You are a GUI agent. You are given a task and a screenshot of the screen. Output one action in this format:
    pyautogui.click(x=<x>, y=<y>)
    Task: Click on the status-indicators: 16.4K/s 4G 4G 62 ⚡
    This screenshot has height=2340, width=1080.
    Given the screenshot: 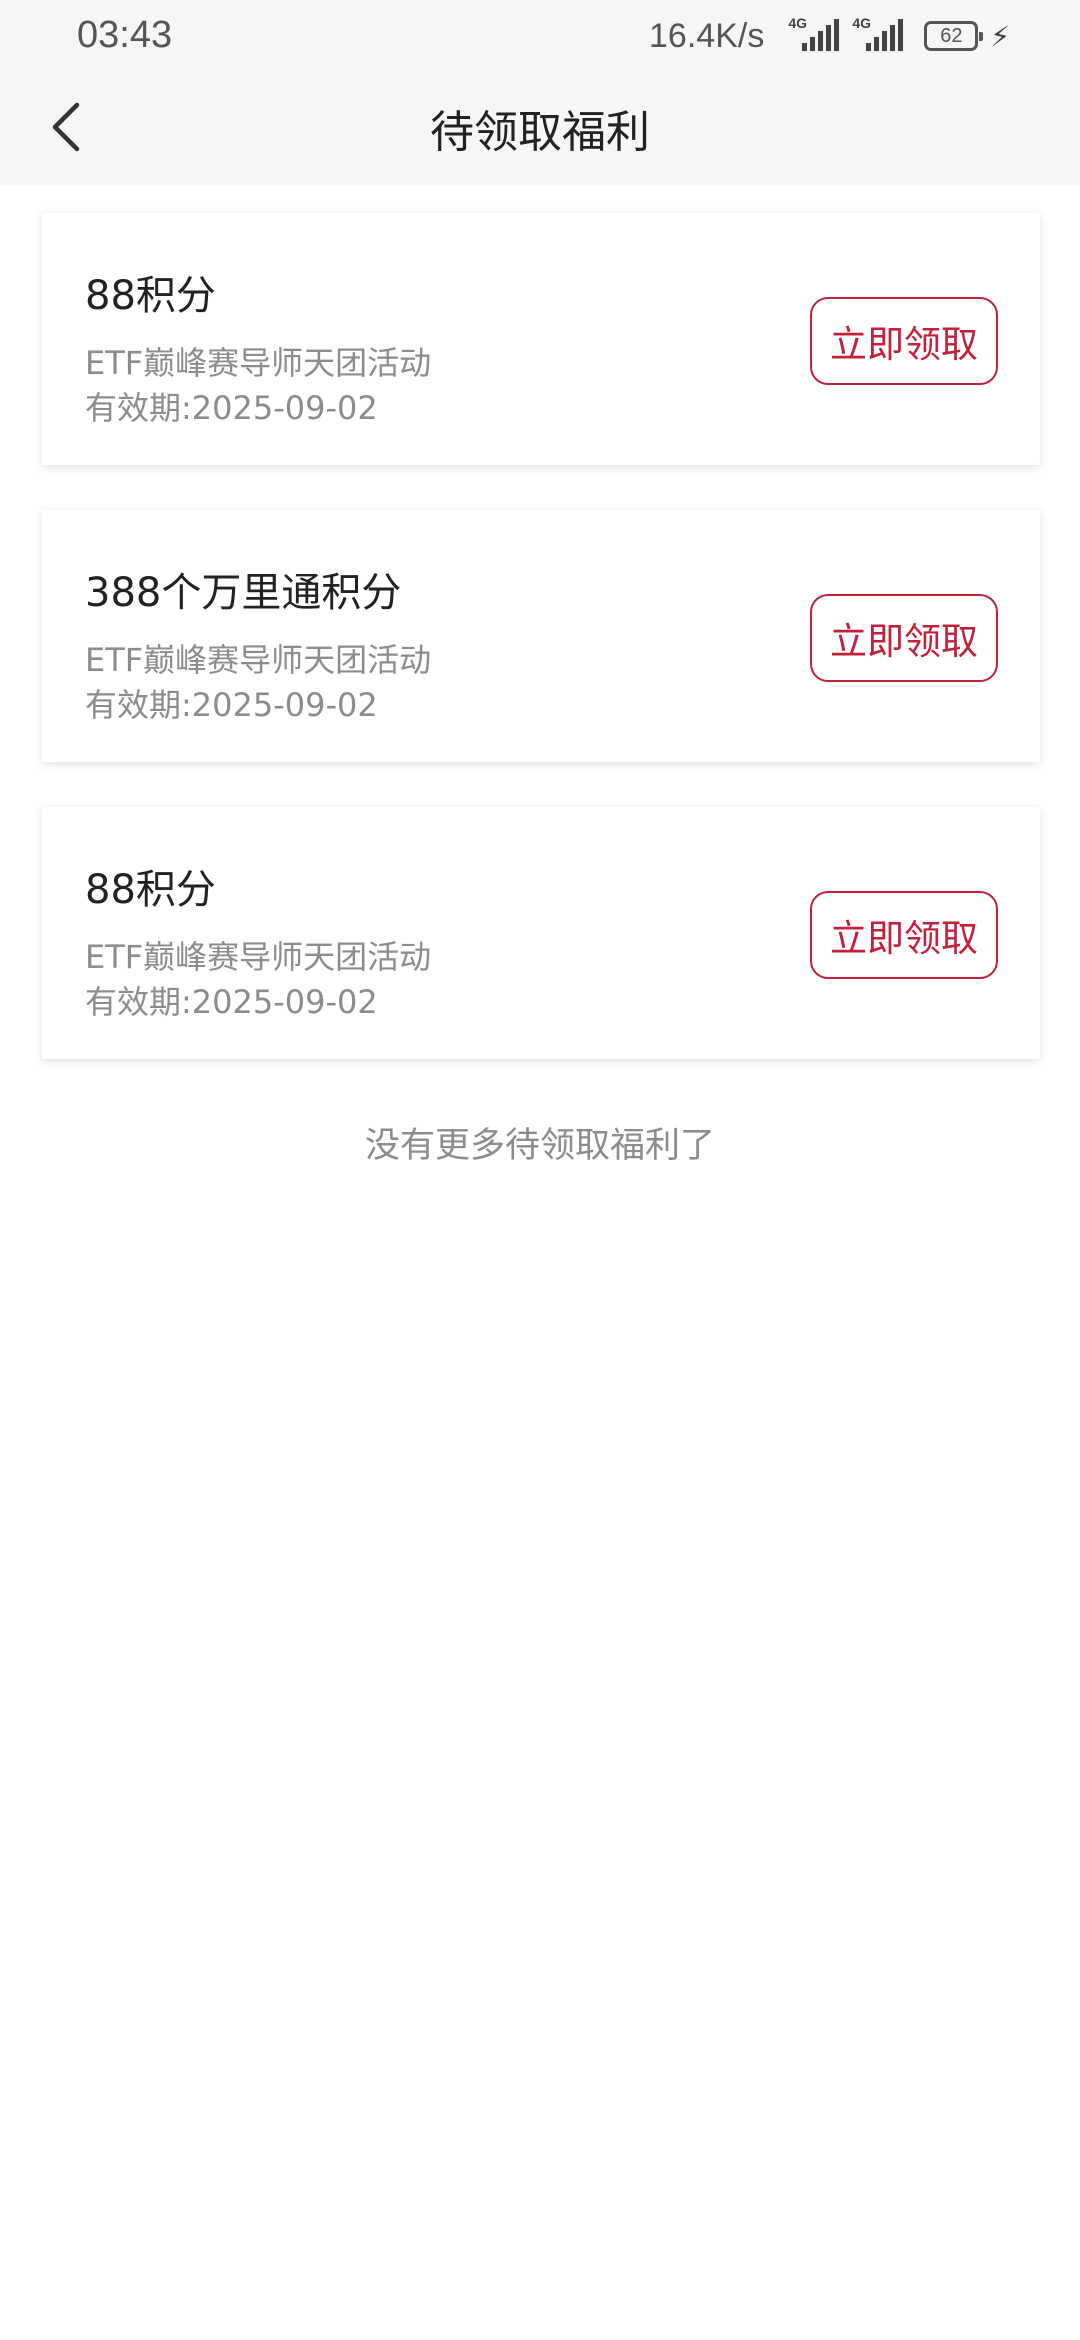 What is the action you would take?
    pyautogui.click(x=829, y=35)
    